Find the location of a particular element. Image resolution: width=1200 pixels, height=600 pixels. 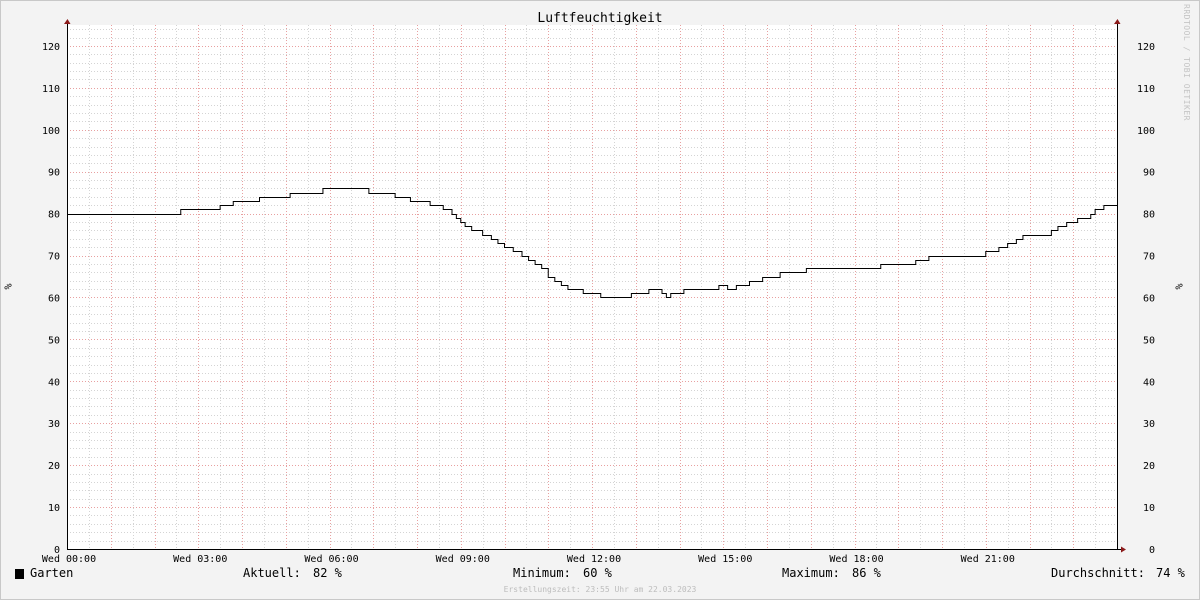

y-tick-label-right: 0 is located at coordinates (1152, 550).